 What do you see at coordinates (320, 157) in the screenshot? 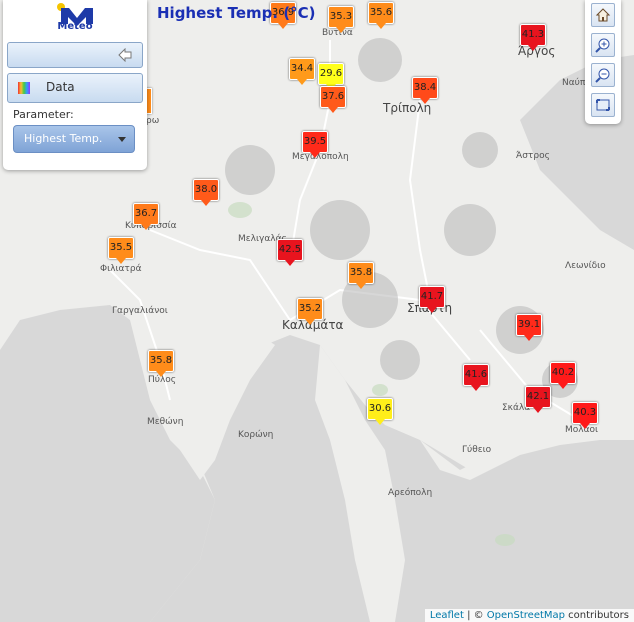
I see `place-label: Μεγαλόπολη` at bounding box center [320, 157].